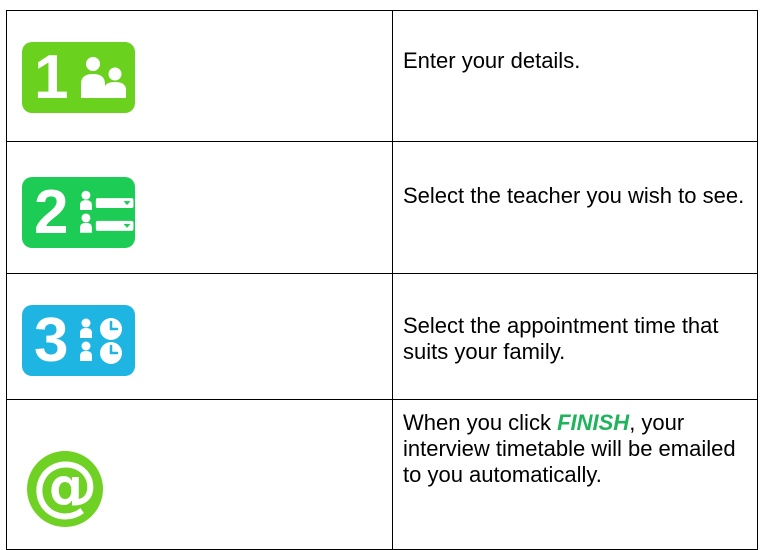 This screenshot has height=550, width=764. What do you see at coordinates (103, 77) in the screenshot?
I see `people-icon` at bounding box center [103, 77].